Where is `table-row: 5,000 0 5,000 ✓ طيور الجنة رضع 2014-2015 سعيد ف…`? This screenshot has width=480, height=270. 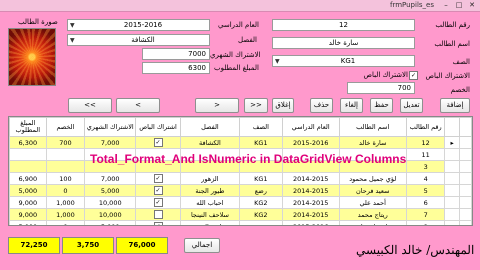 table-row: 5,000 0 5,000 ✓ طيور الجنة رضع 2014-2015 سعيد ف… is located at coordinates (240, 190).